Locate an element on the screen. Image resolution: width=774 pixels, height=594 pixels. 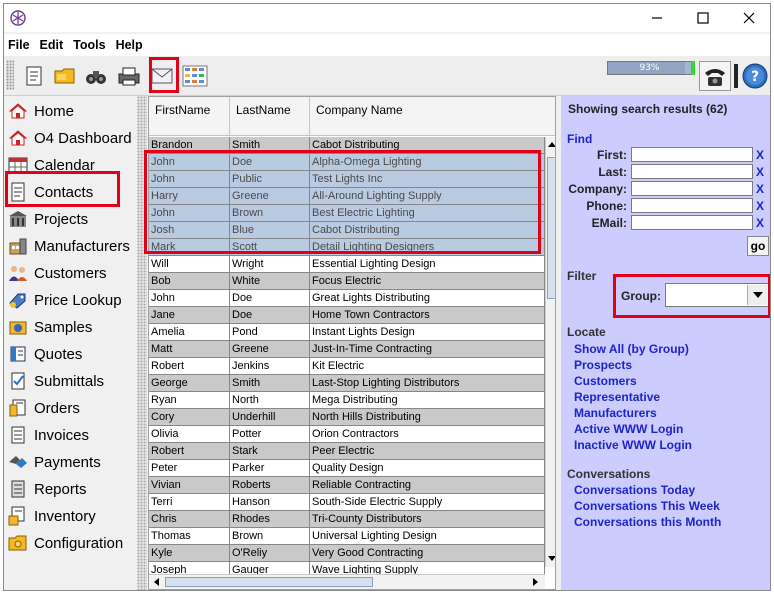
sidebar-item-payments: Payments is located at coordinates (70, 462).